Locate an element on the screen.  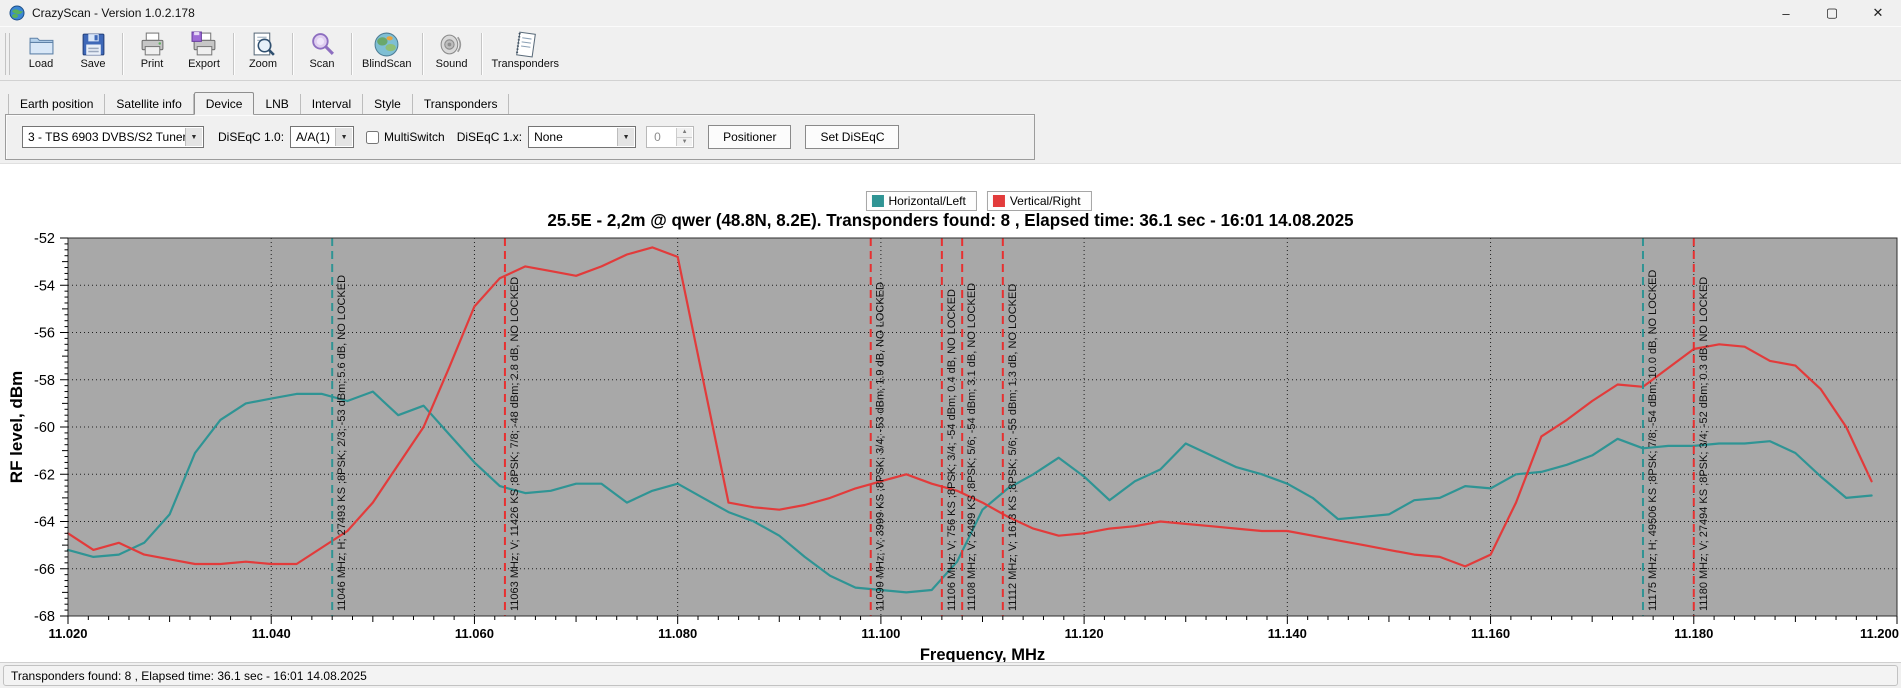
tab-interval: Interval is located at coordinates (332, 104).